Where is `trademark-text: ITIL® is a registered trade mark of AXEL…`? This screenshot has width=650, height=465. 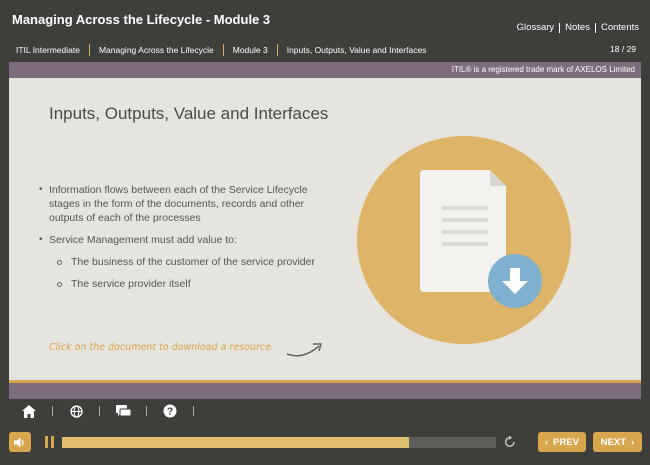 trademark-text: ITIL® is a registered trade mark of AXEL… is located at coordinates (543, 69).